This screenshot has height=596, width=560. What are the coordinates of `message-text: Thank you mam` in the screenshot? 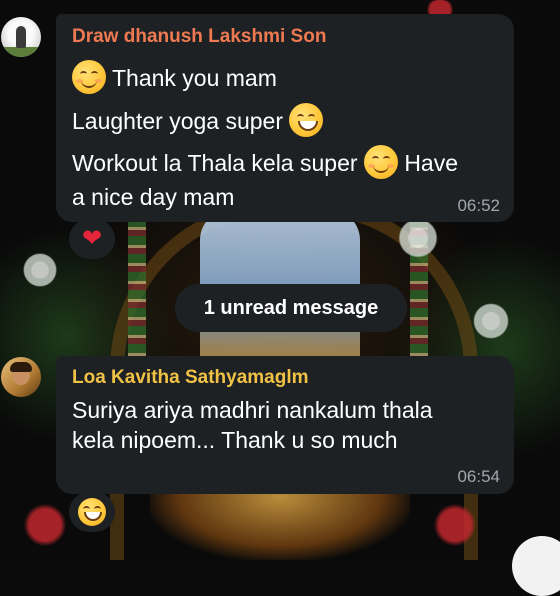 It's located at (194, 78).